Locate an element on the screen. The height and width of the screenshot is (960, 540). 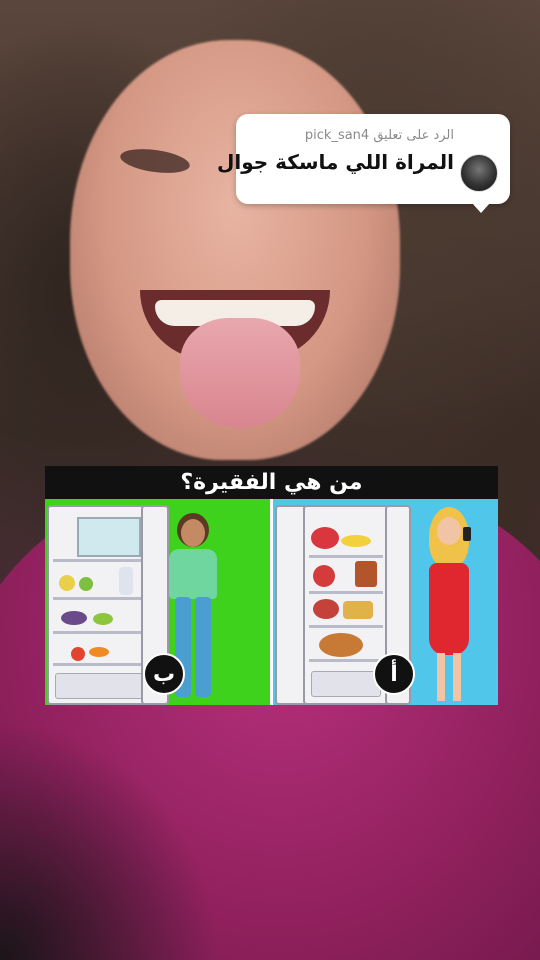
freezer-box is located at coordinates (109, 537).